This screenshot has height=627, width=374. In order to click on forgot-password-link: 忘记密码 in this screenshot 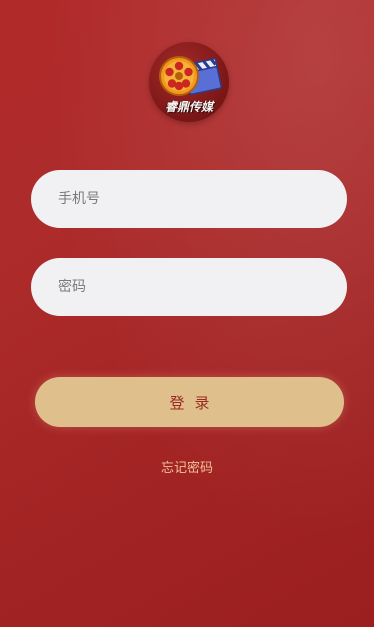, I will do `click(187, 466)`.